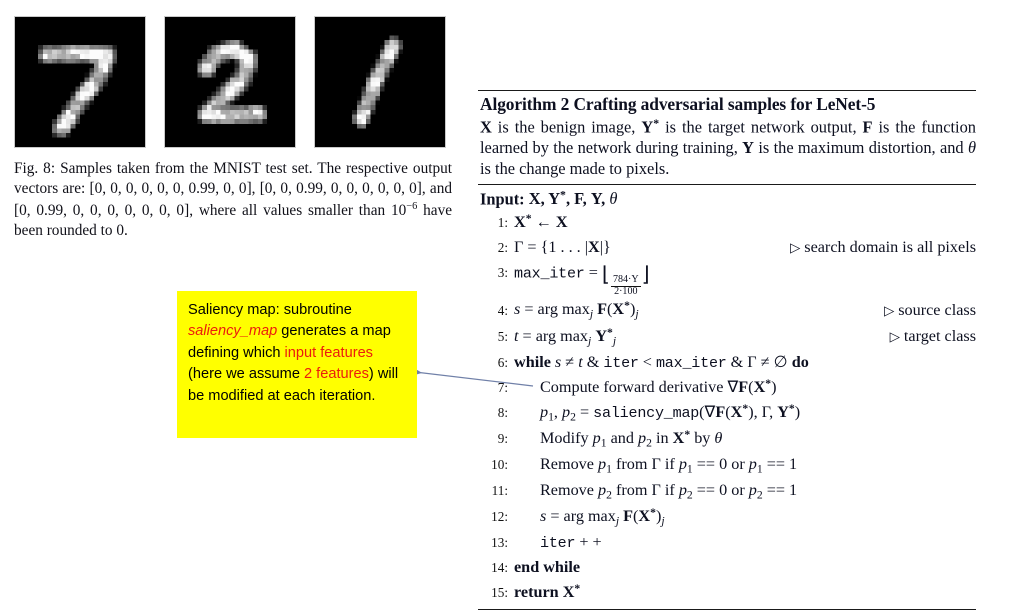 The width and height of the screenshot is (1024, 610). What do you see at coordinates (496, 273) in the screenshot?
I see `line-number: 3` at bounding box center [496, 273].